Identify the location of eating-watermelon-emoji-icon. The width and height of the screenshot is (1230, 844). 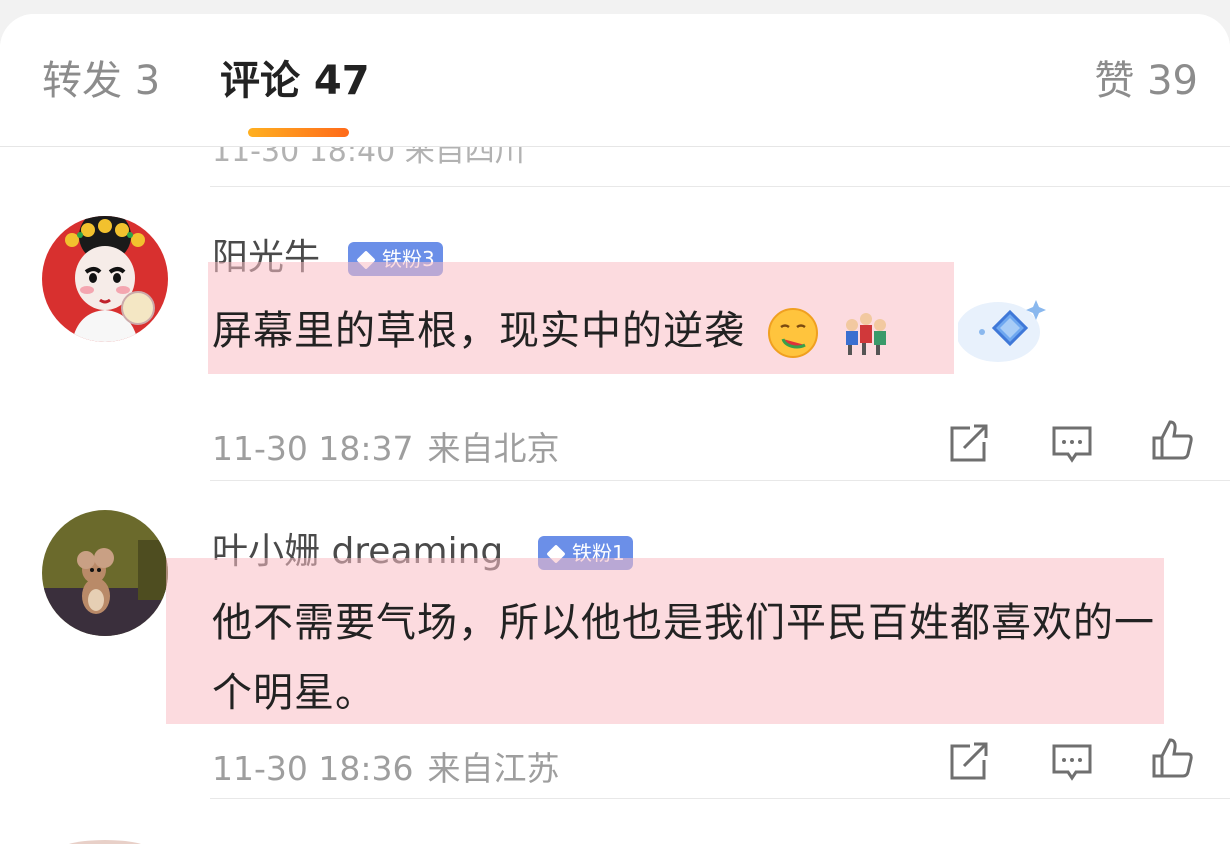
(793, 333).